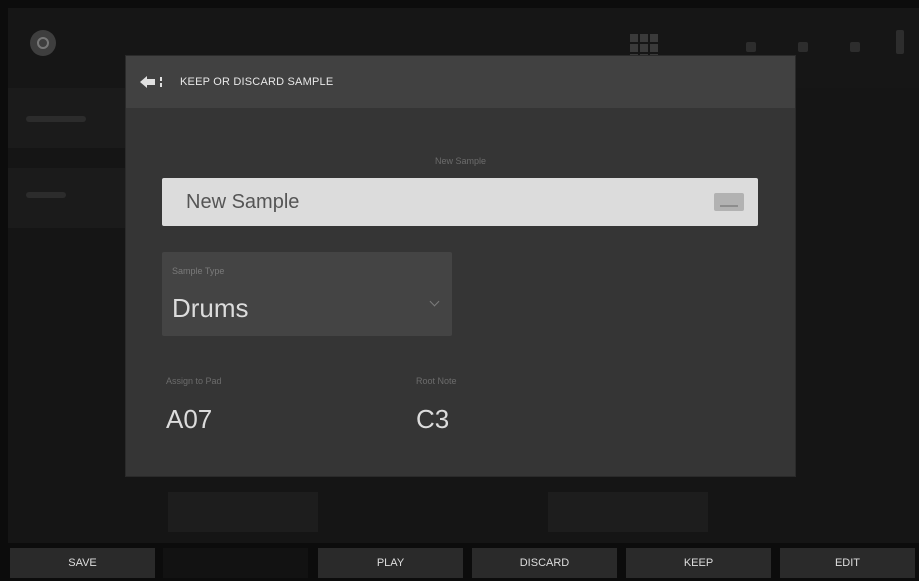 This screenshot has height=581, width=919. Describe the element at coordinates (307, 294) in the screenshot. I see `sample-type-dropdown: Sample Type Drums` at that location.